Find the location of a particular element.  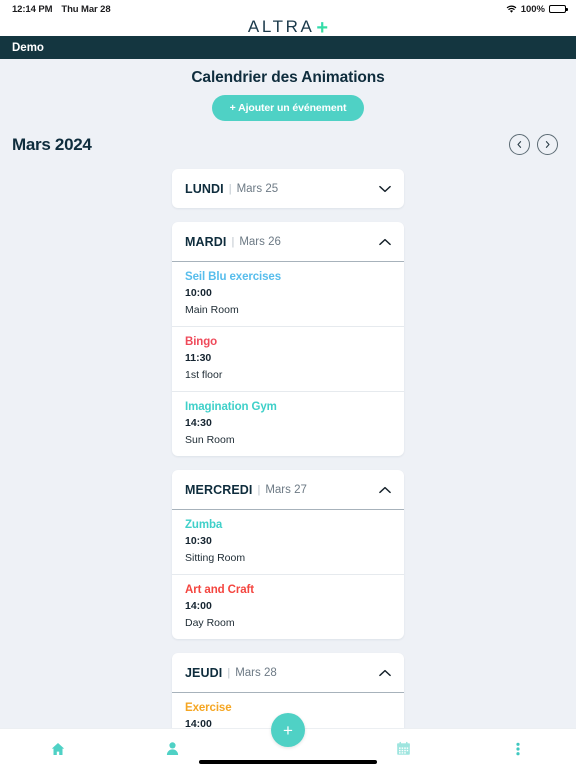

more-vertical-icon is located at coordinates (518, 749).